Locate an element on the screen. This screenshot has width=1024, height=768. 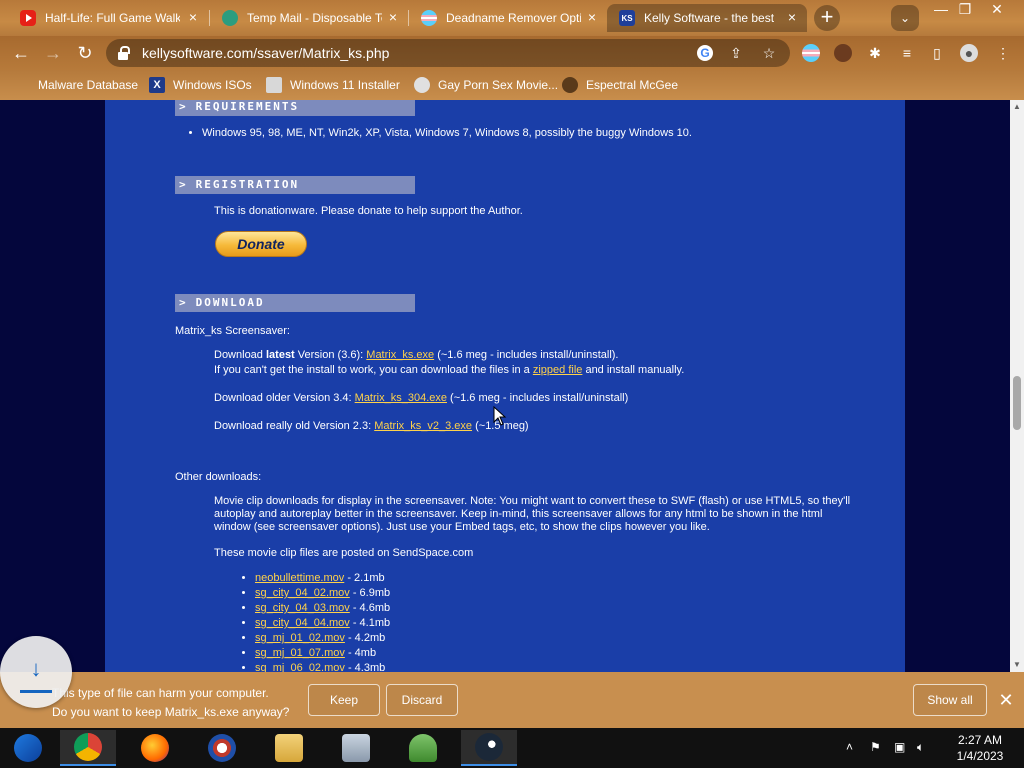
list-item: sg_city_04_03.mov - 4.6mb is located at coordinates (322, 608).